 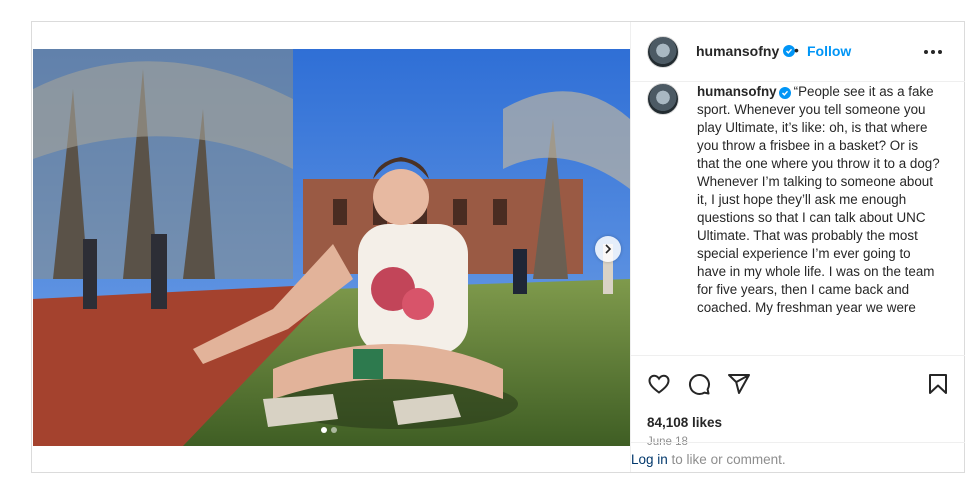 I want to click on verified-badge-icon, so click(x=784, y=93).